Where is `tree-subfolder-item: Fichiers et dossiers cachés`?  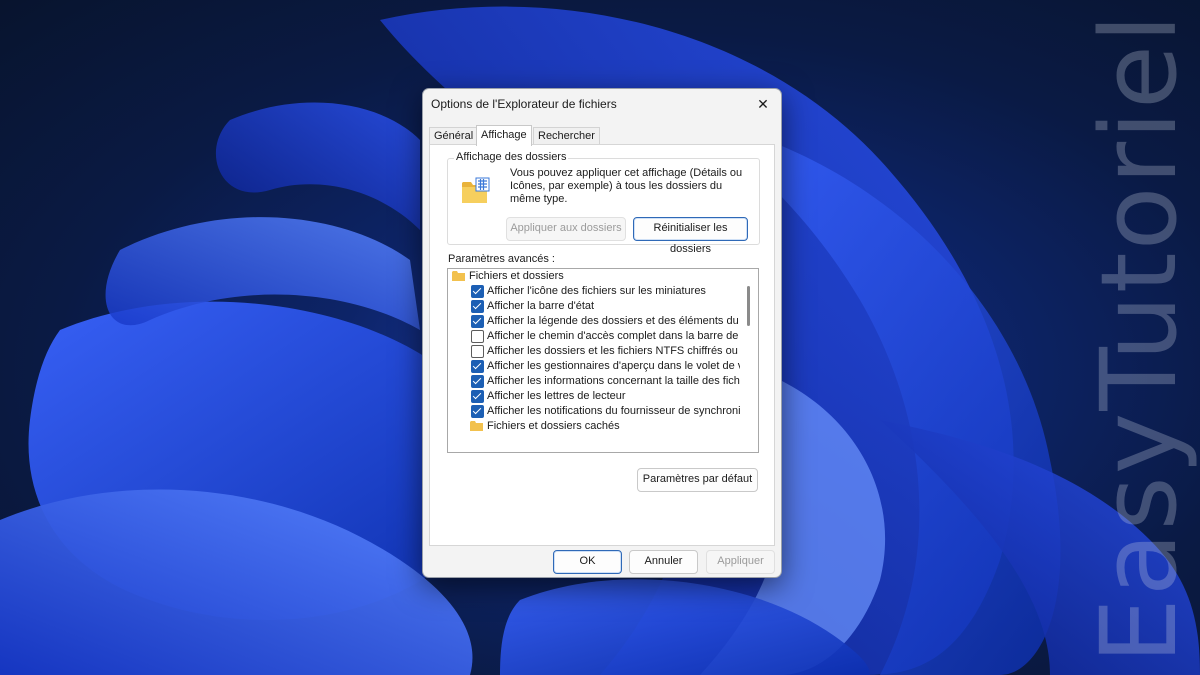
tree-subfolder-item: Fichiers et dossiers cachés is located at coordinates (594, 426).